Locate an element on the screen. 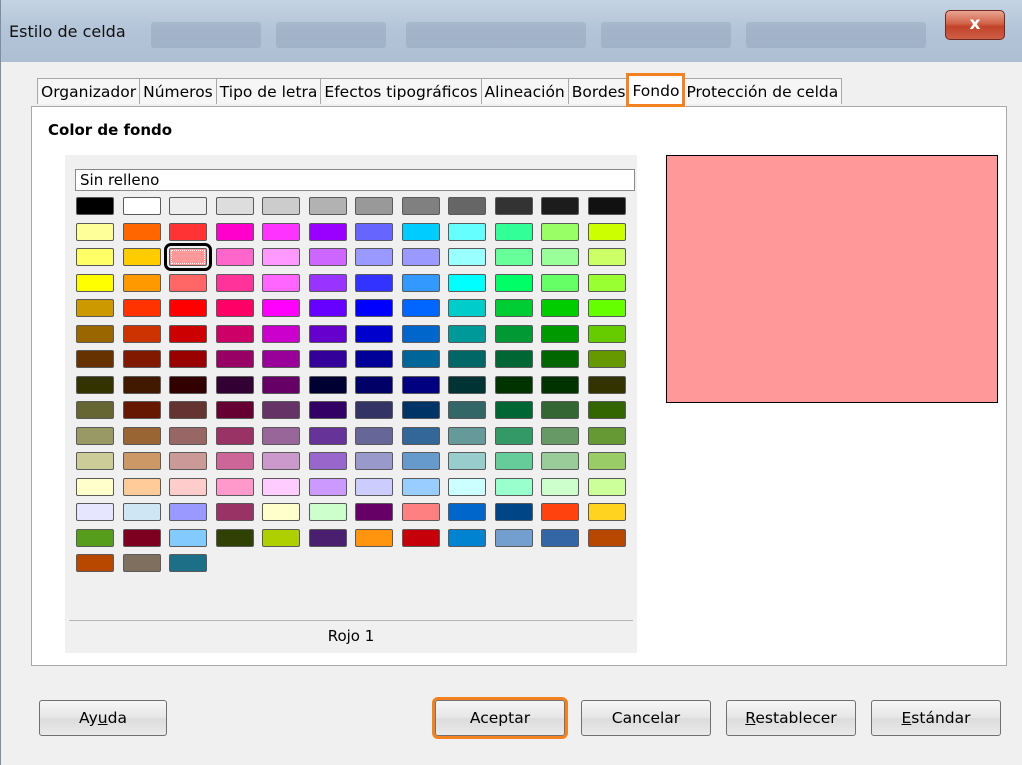 This screenshot has height=765, width=1022. tab-alineacion: Alineación is located at coordinates (524, 91).